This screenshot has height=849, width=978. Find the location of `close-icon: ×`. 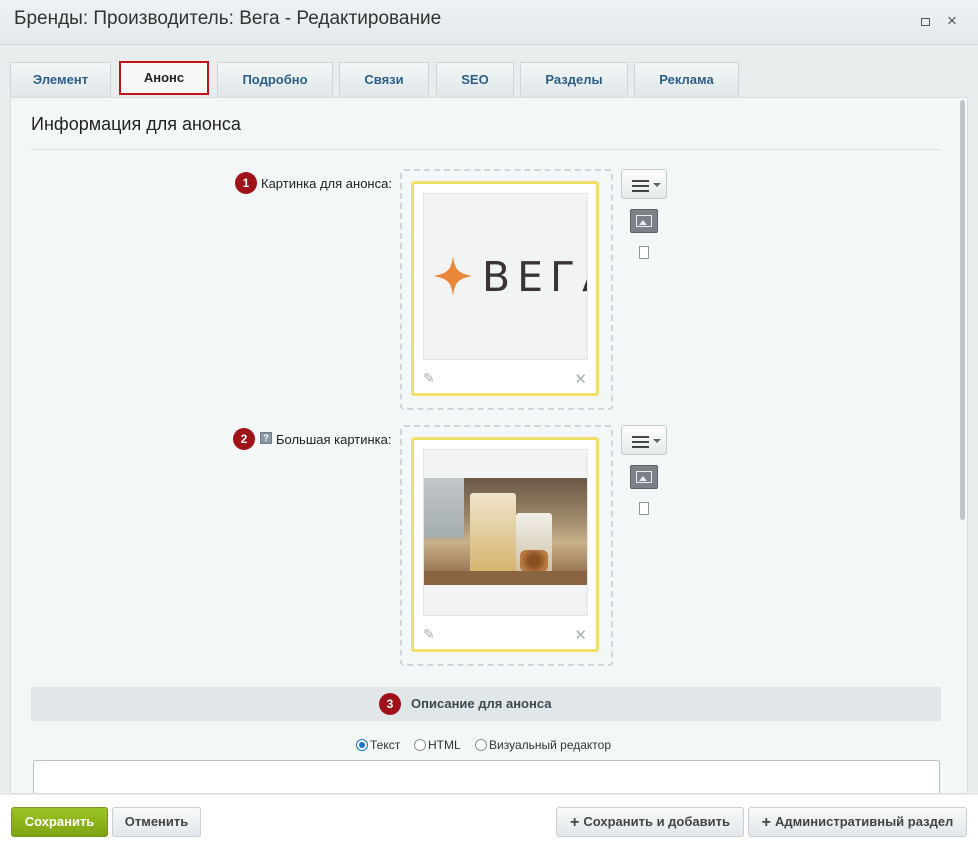

close-icon: × is located at coordinates (952, 21).